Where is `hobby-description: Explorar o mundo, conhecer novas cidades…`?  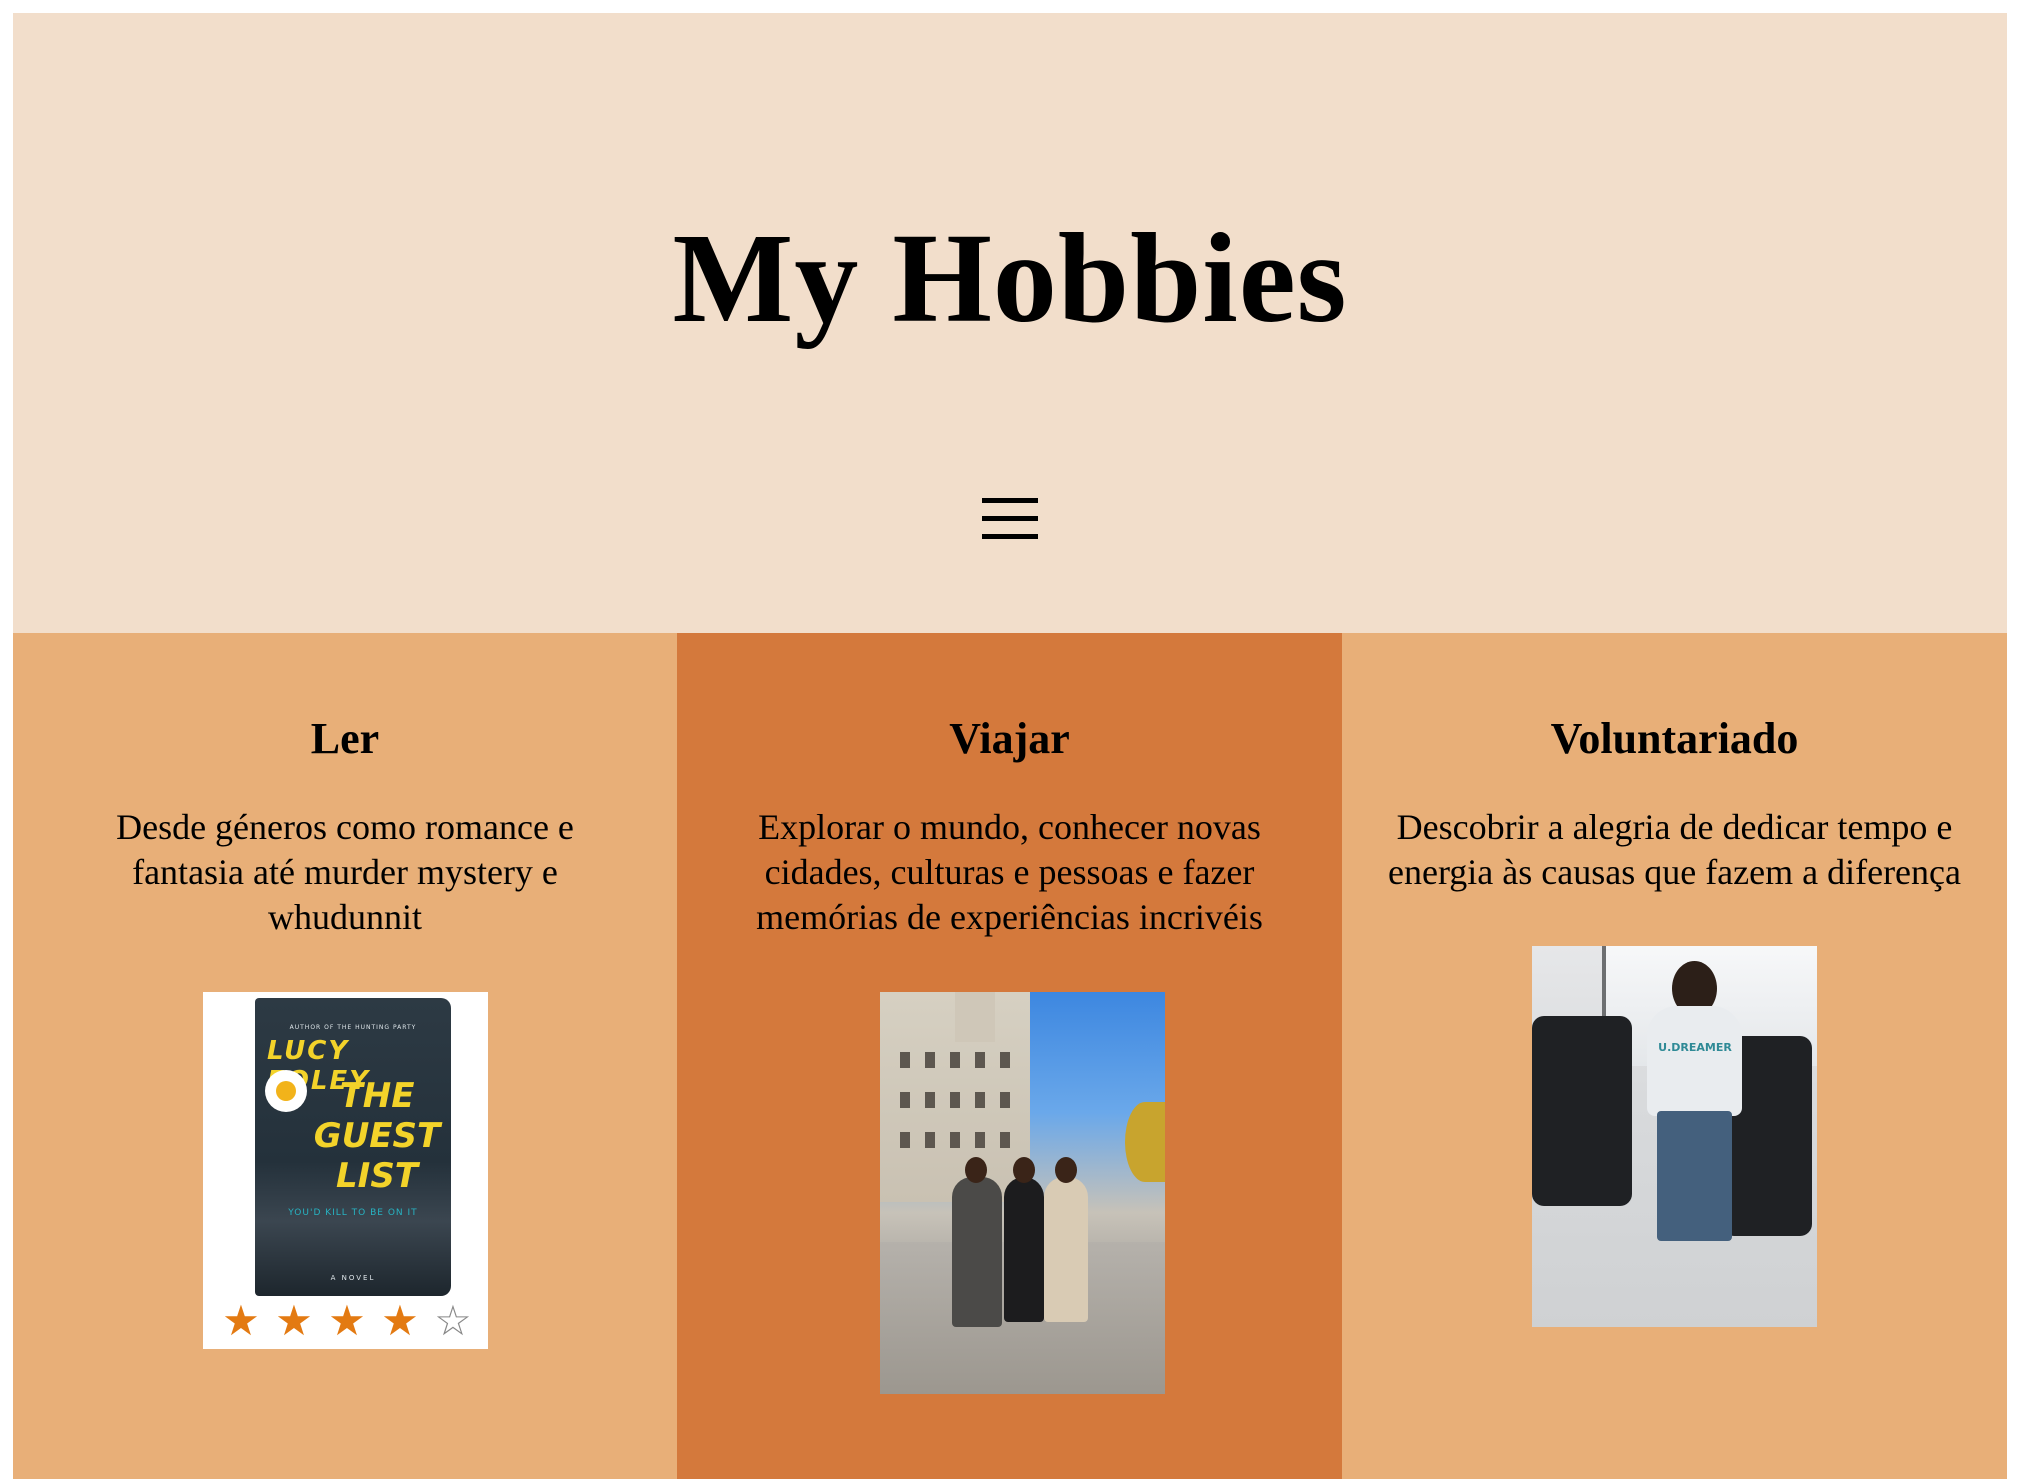
hobby-description: Explorar o mundo, conhecer novas cidades… is located at coordinates (1009, 872).